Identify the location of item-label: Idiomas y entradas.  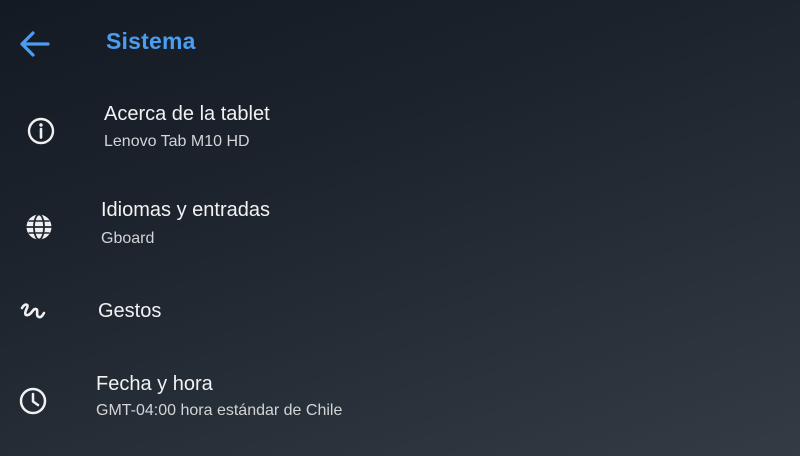
(185, 210).